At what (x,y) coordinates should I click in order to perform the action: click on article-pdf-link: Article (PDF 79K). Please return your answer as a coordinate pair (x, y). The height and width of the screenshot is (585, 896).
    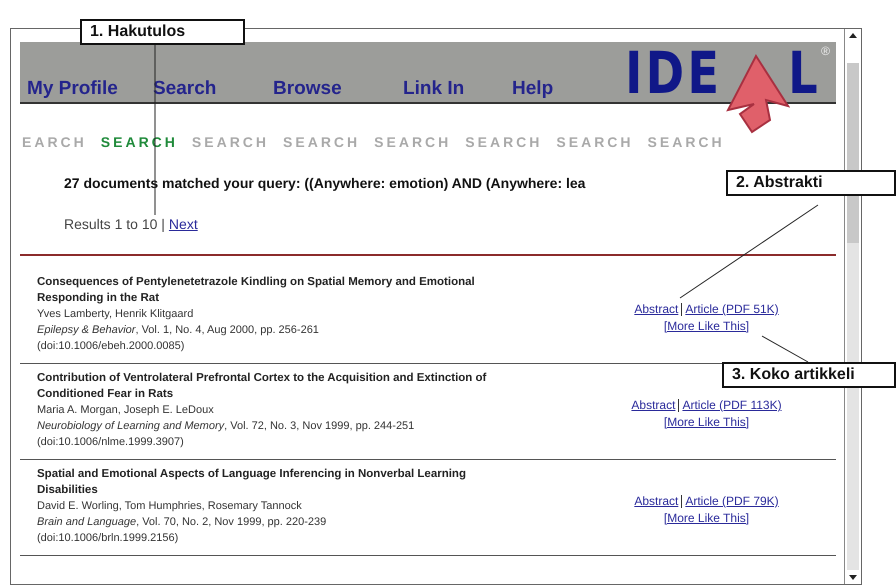
    Looking at the image, I should click on (732, 501).